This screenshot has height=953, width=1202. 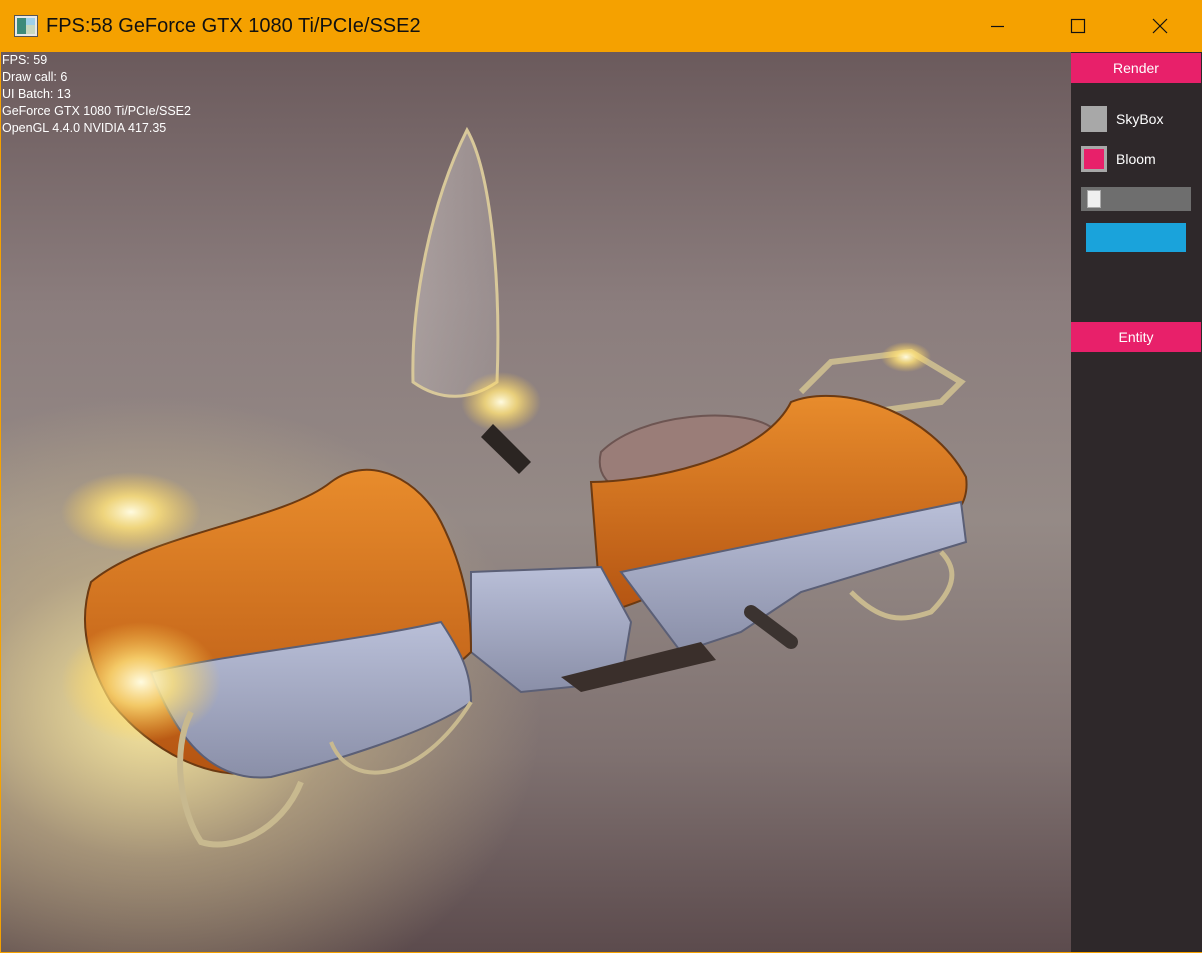 I want to click on render-section-header: Render, so click(x=1136, y=68).